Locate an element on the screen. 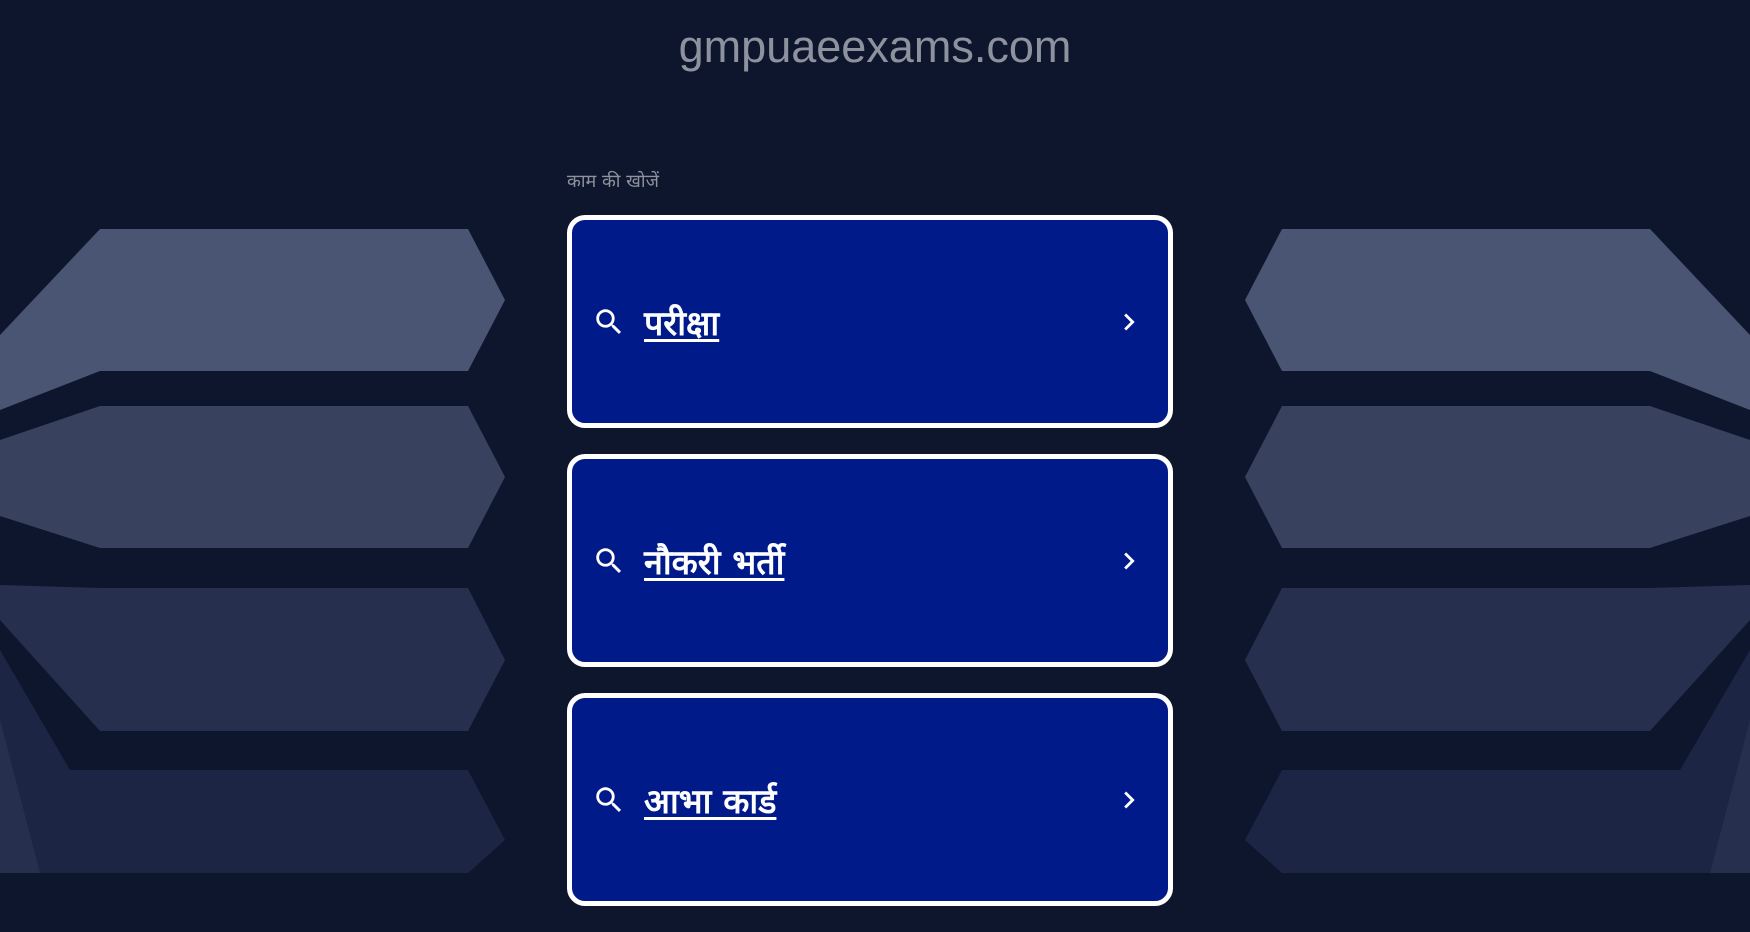 This screenshot has height=932, width=1750. result-label: नौकरी भर्ती is located at coordinates (714, 561).